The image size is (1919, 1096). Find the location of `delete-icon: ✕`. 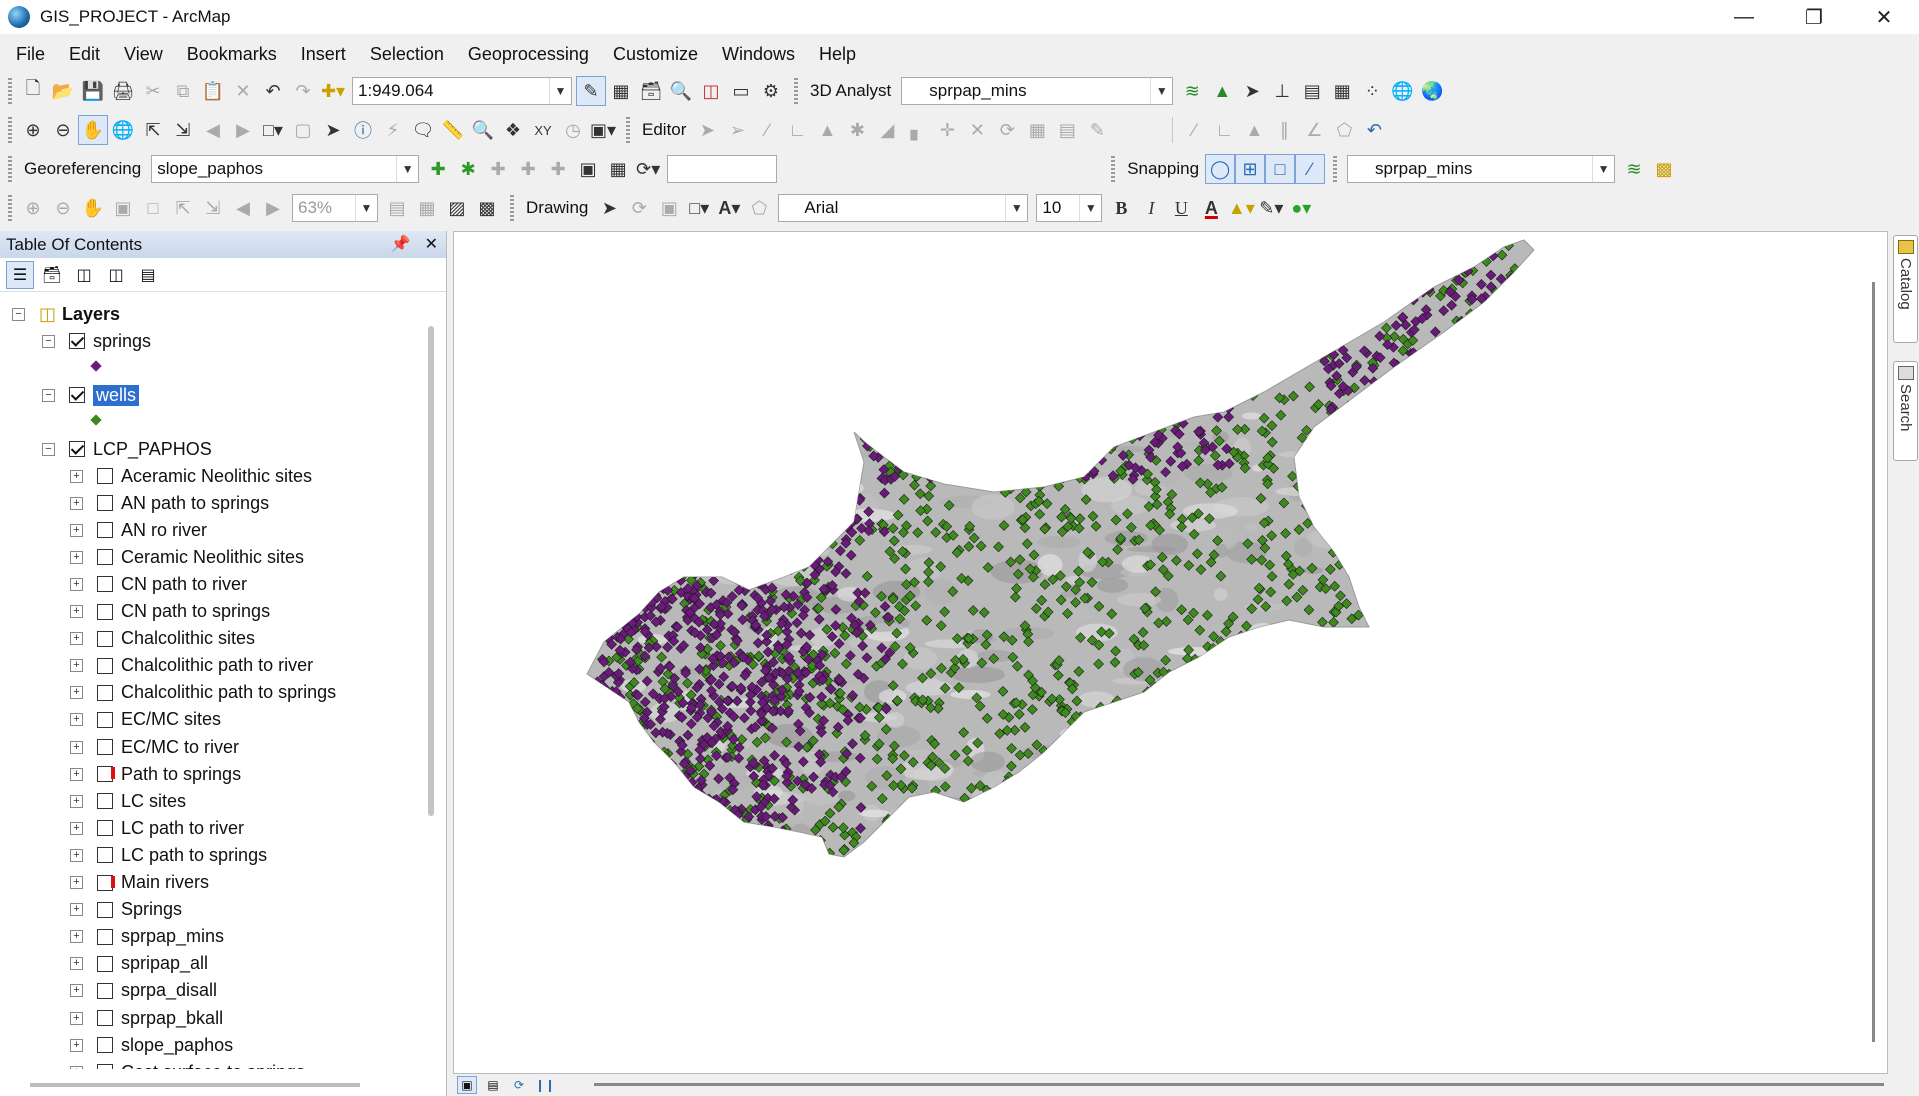

delete-icon: ✕ is located at coordinates (243, 91).